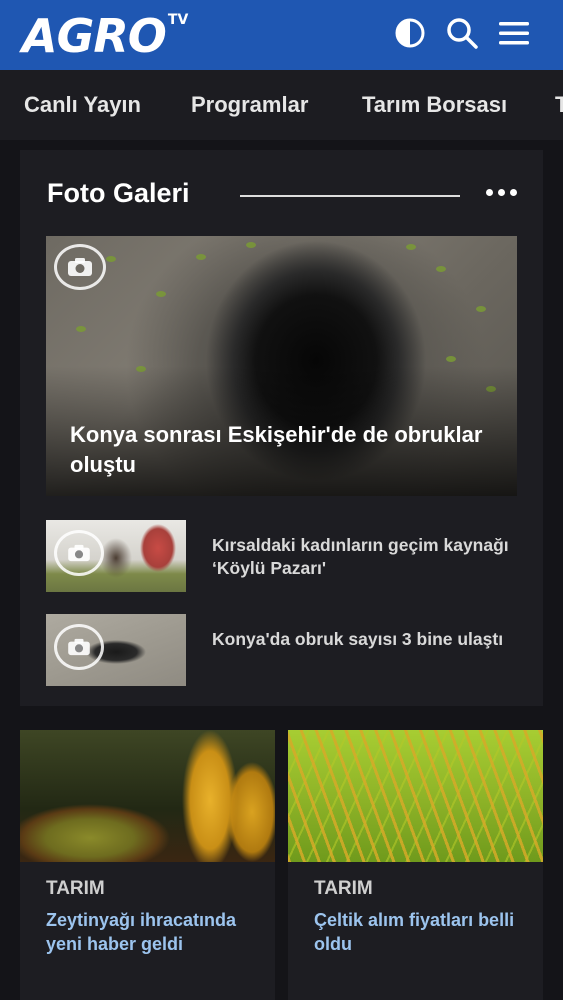  Describe the element at coordinates (249, 105) in the screenshot. I see `nav-item-programlar: Programlar` at that location.